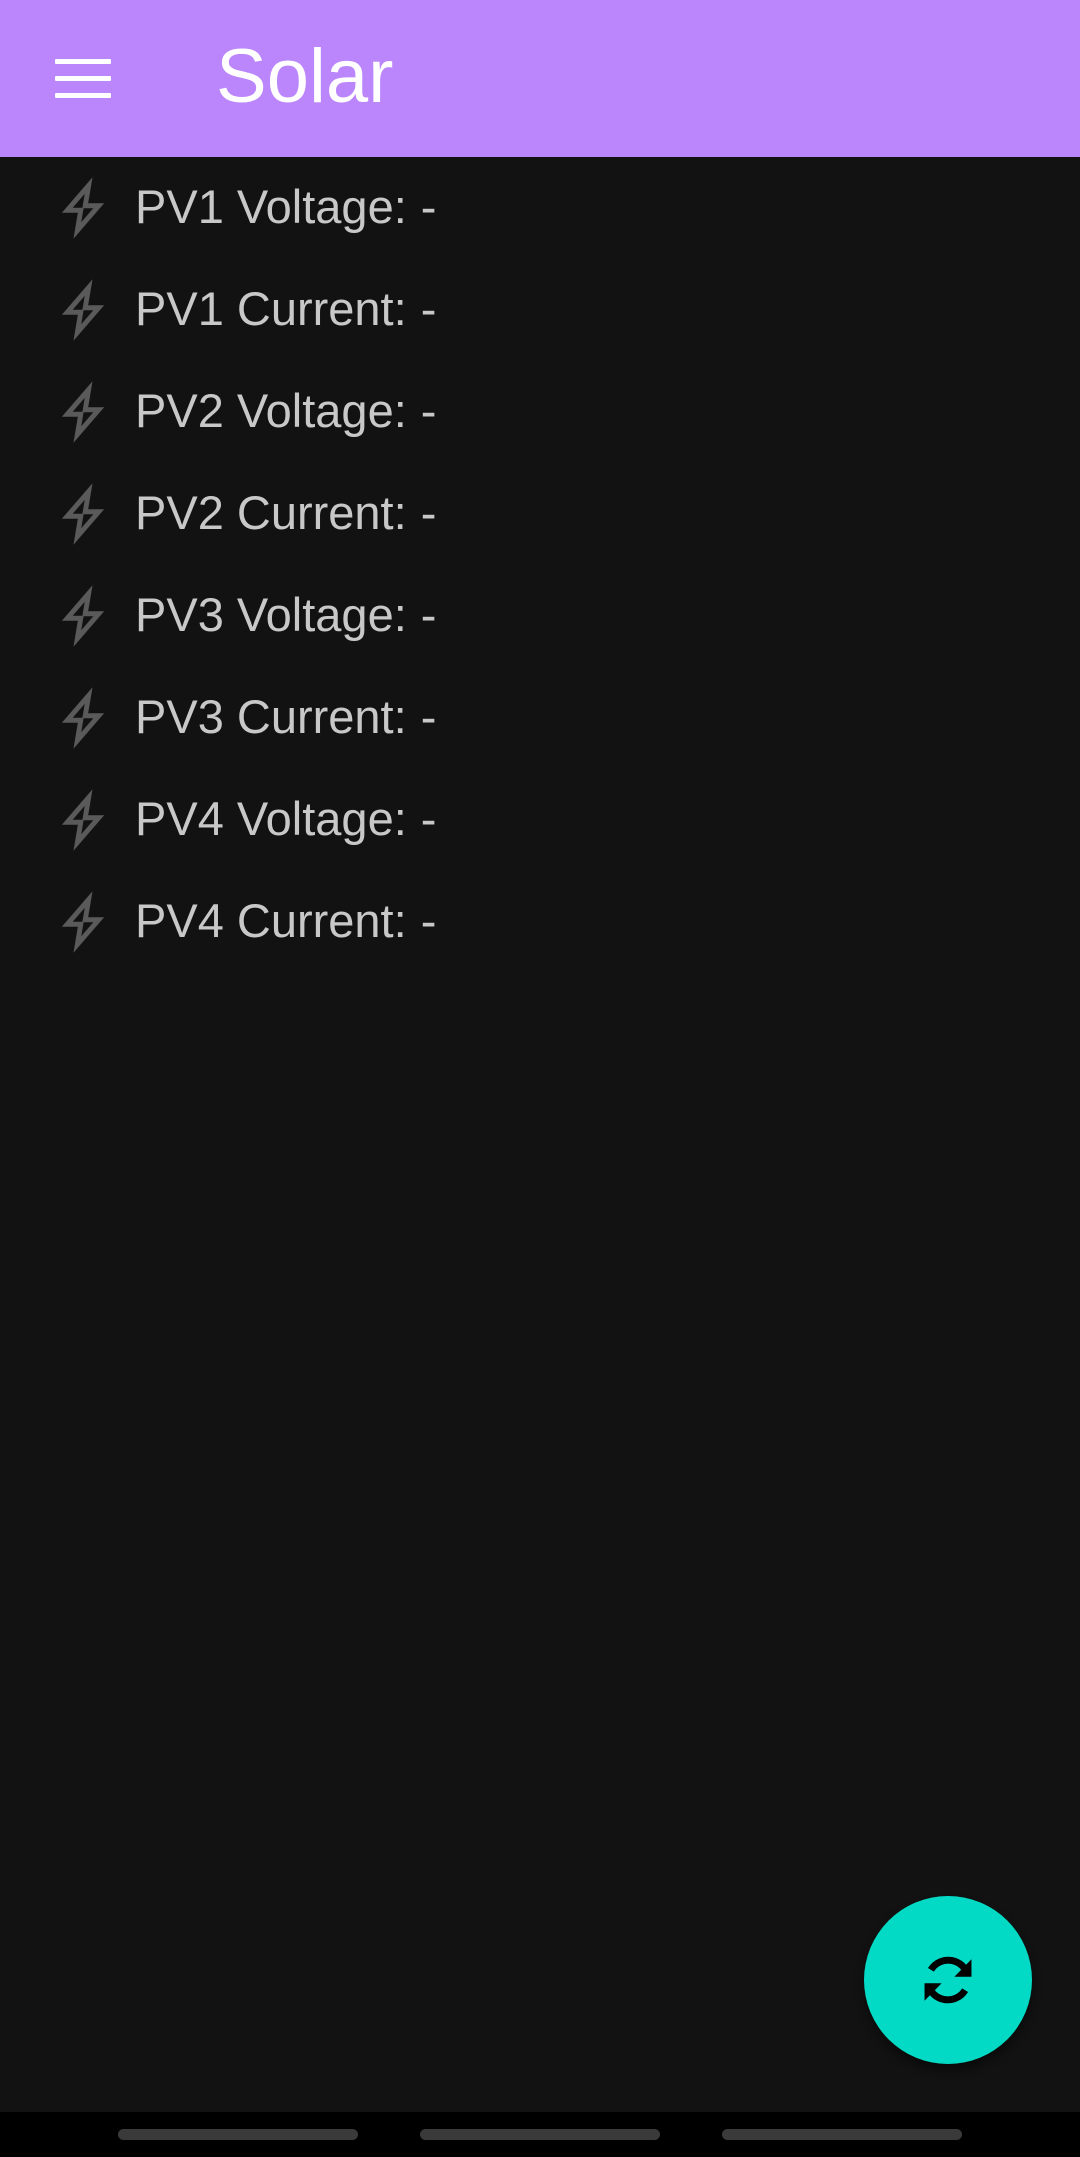 The width and height of the screenshot is (1080, 2157). What do you see at coordinates (540, 208) in the screenshot?
I see `reading-row-pv1-voltage: PV1 Voltage: -` at bounding box center [540, 208].